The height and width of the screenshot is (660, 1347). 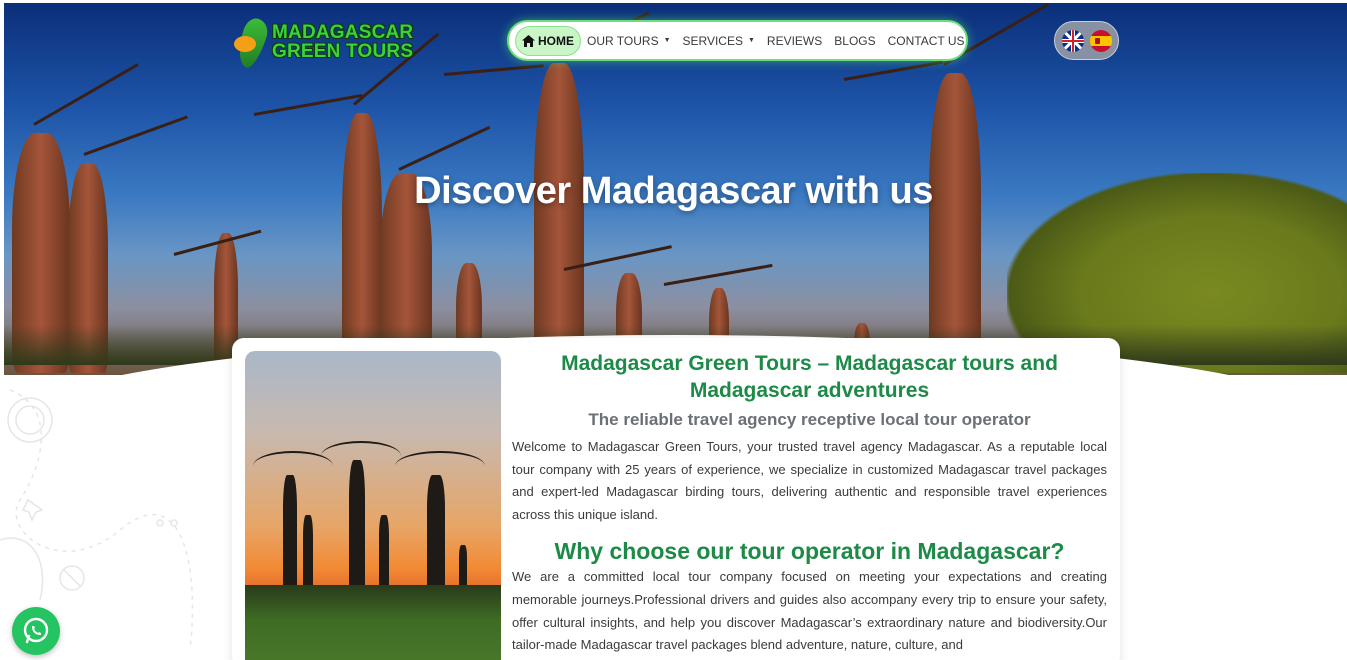 What do you see at coordinates (673, 191) in the screenshot?
I see `hero-title: Discover Madagascar with us` at bounding box center [673, 191].